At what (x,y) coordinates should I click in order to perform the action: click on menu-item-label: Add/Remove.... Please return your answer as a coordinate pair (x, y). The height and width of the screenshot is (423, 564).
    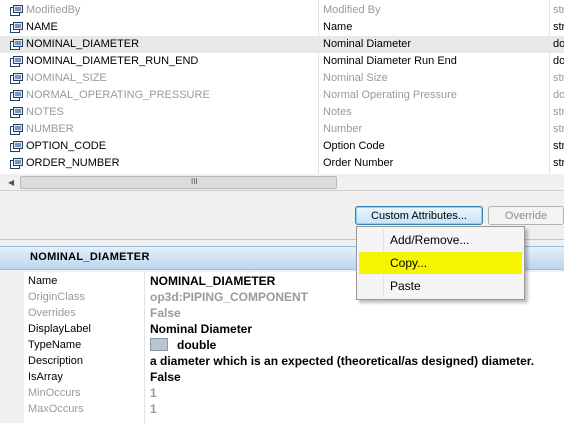
    Looking at the image, I should click on (430, 240).